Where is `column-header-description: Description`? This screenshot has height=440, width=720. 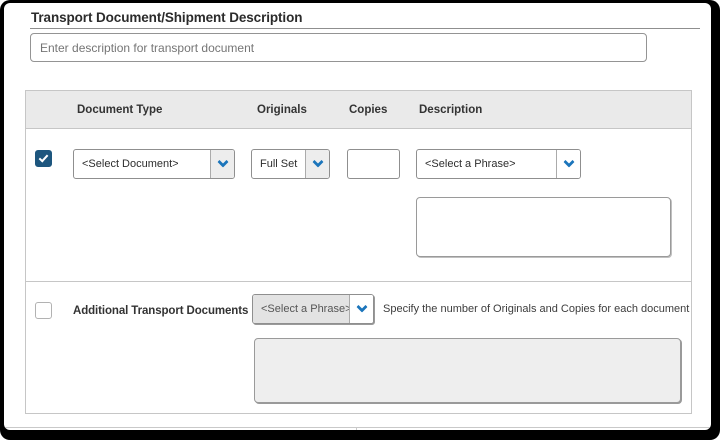
column-header-description: Description is located at coordinates (451, 110).